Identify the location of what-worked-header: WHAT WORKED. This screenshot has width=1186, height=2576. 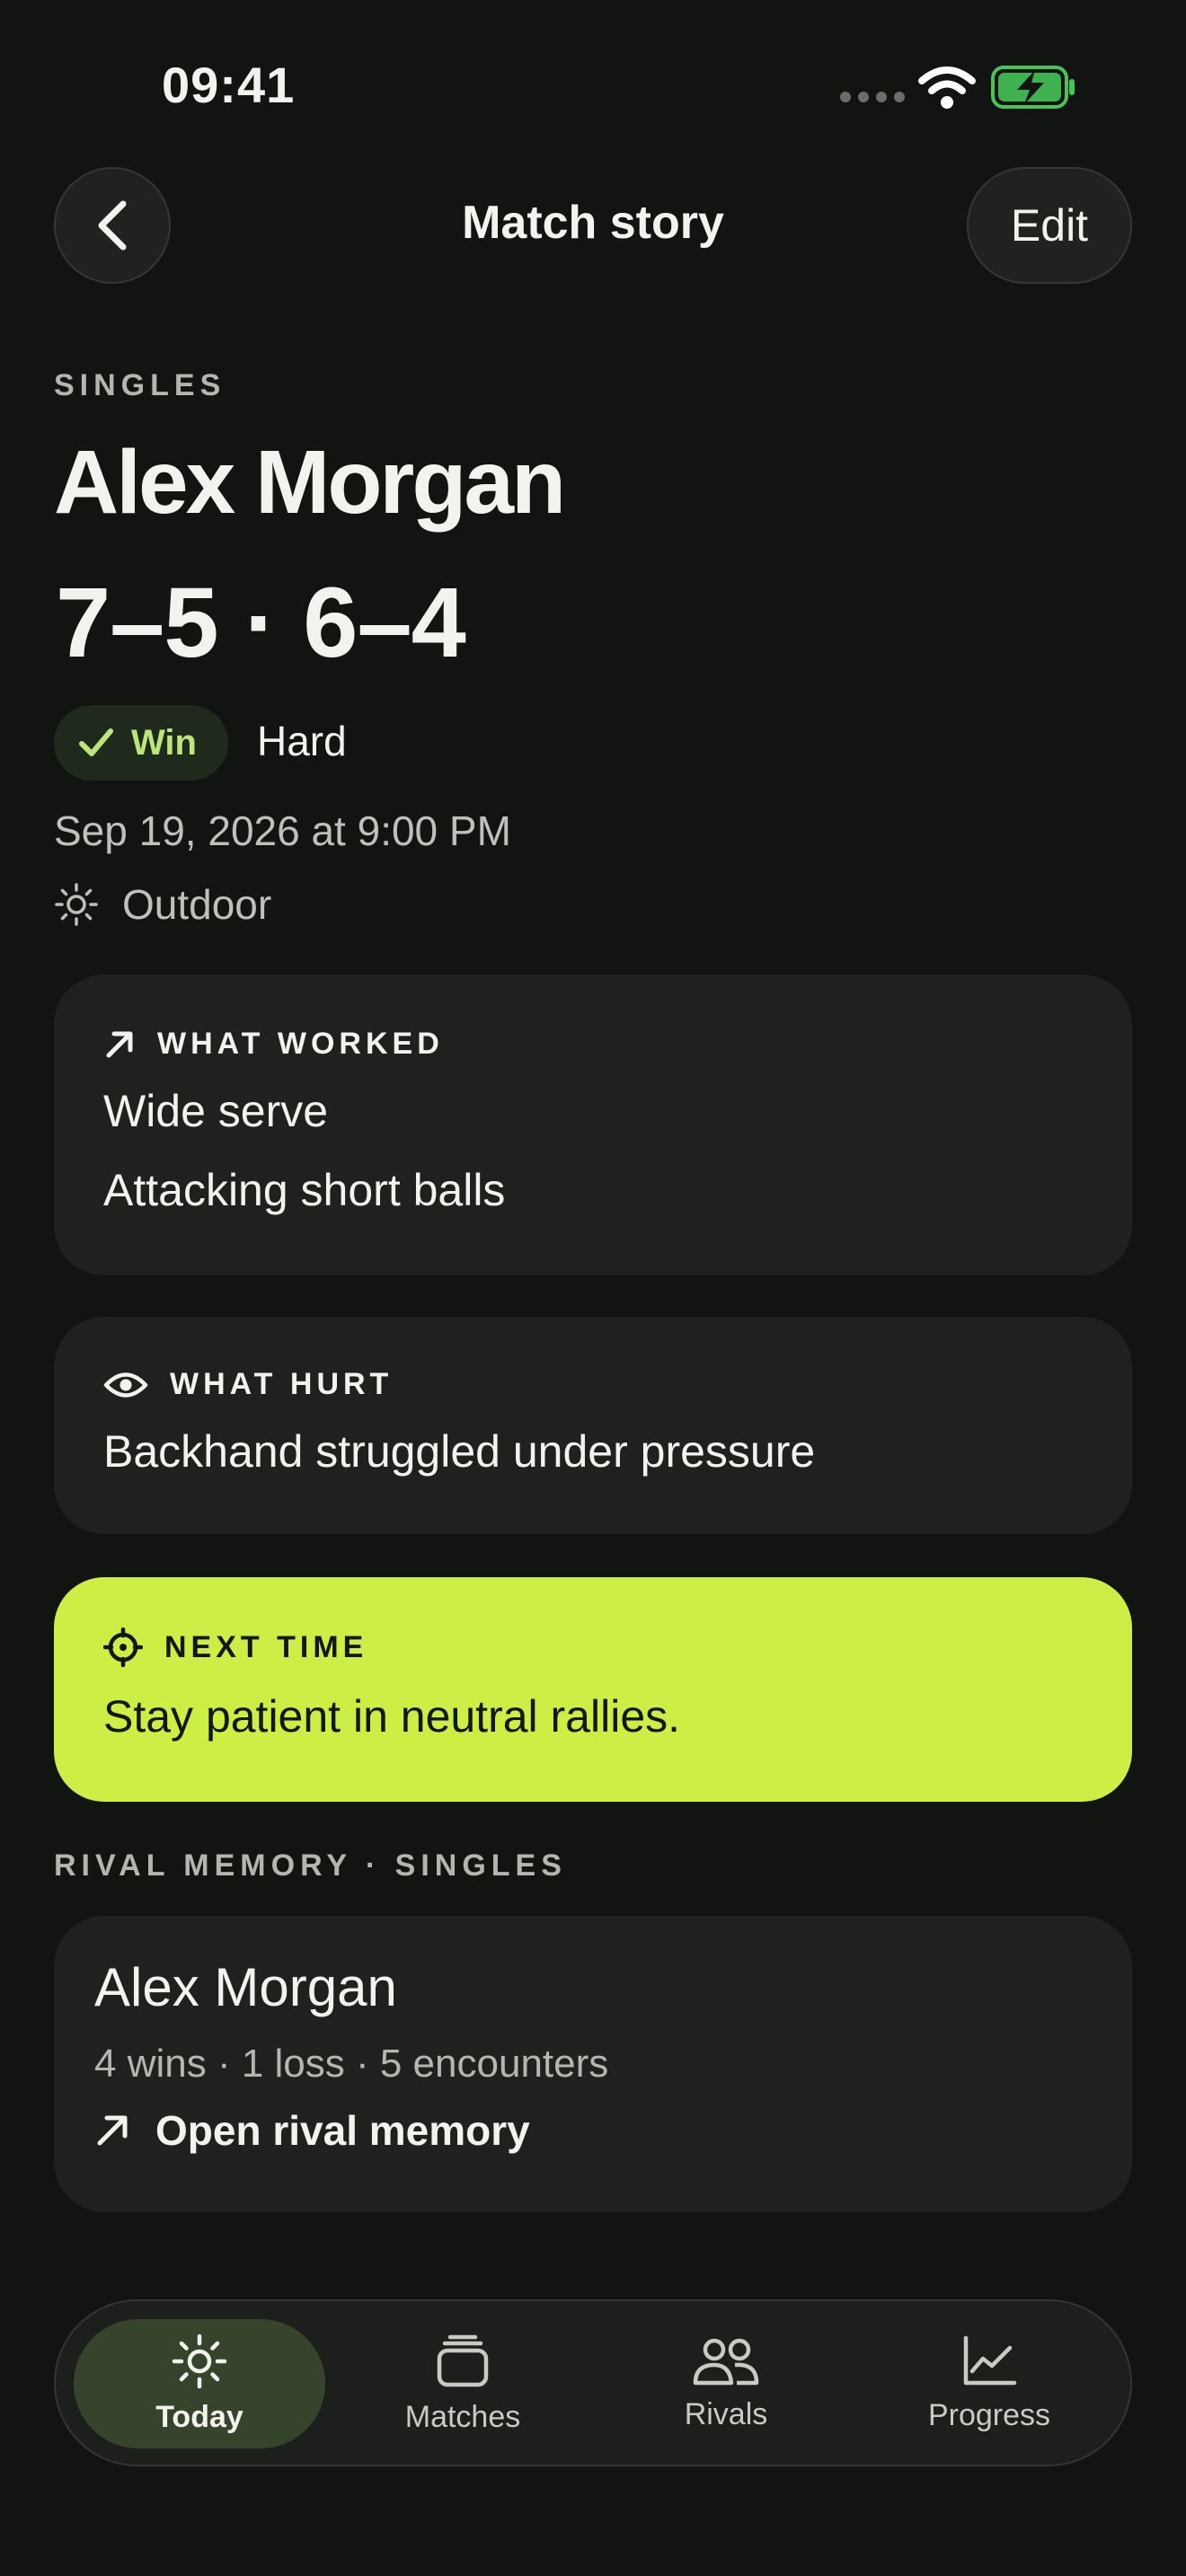
(593, 1044).